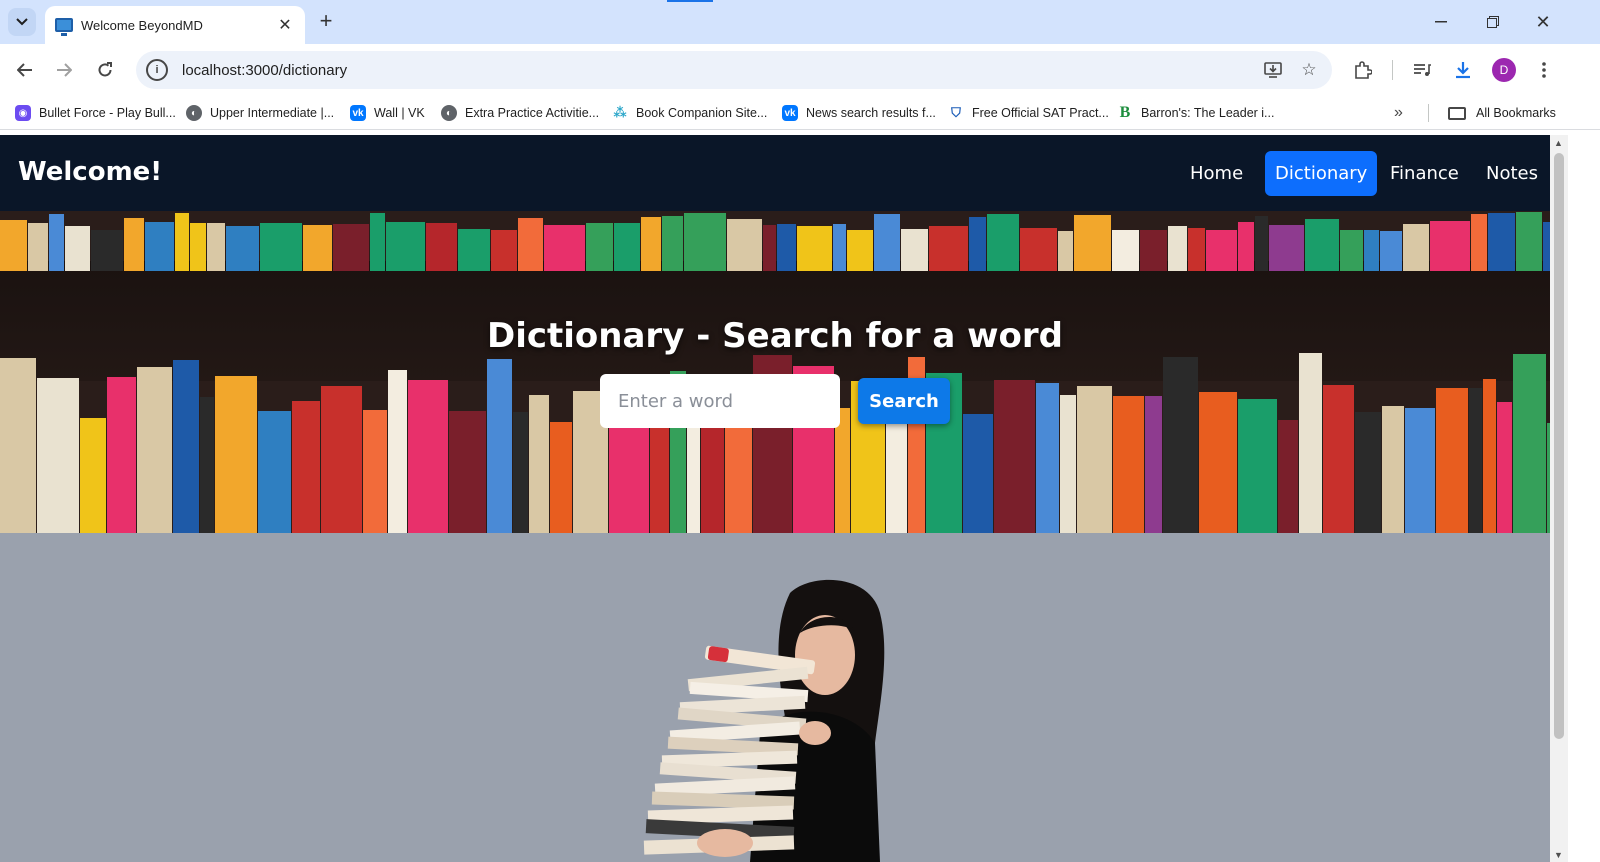  What do you see at coordinates (1424, 173) in the screenshot?
I see `nav-link-finance: Finance` at bounding box center [1424, 173].